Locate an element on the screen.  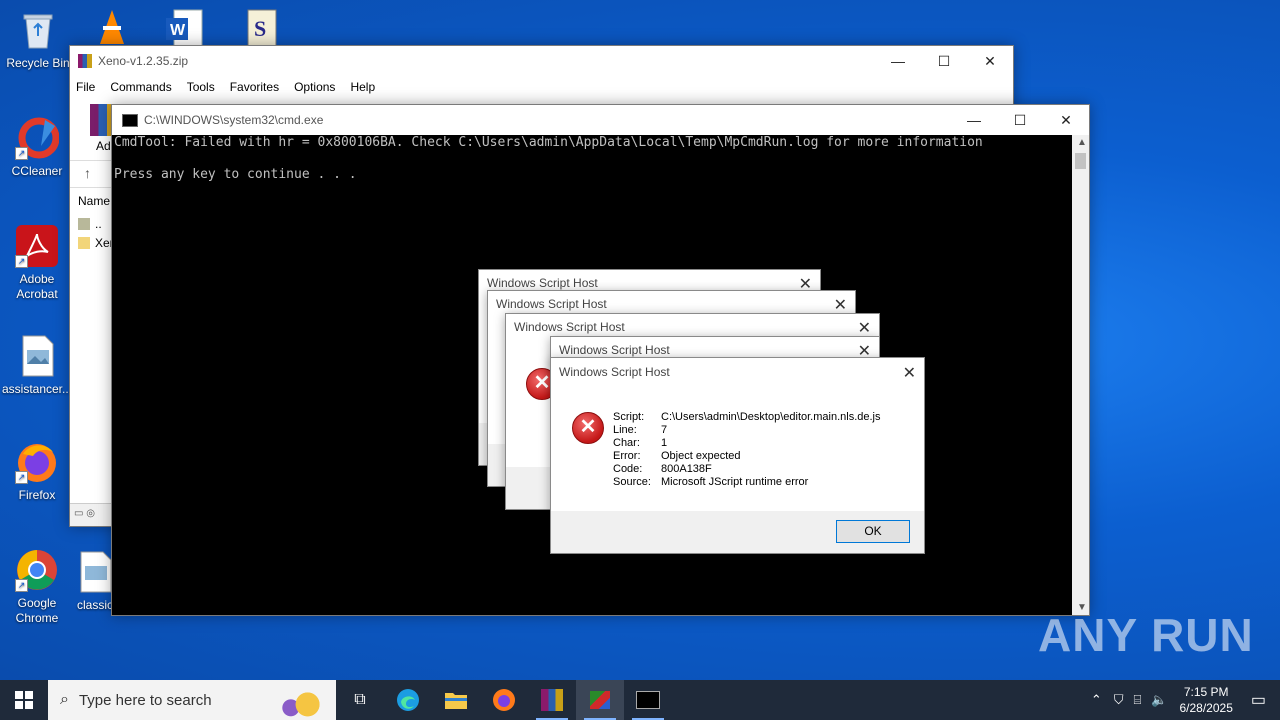
svg-text: S is located at coordinates (260, 28).